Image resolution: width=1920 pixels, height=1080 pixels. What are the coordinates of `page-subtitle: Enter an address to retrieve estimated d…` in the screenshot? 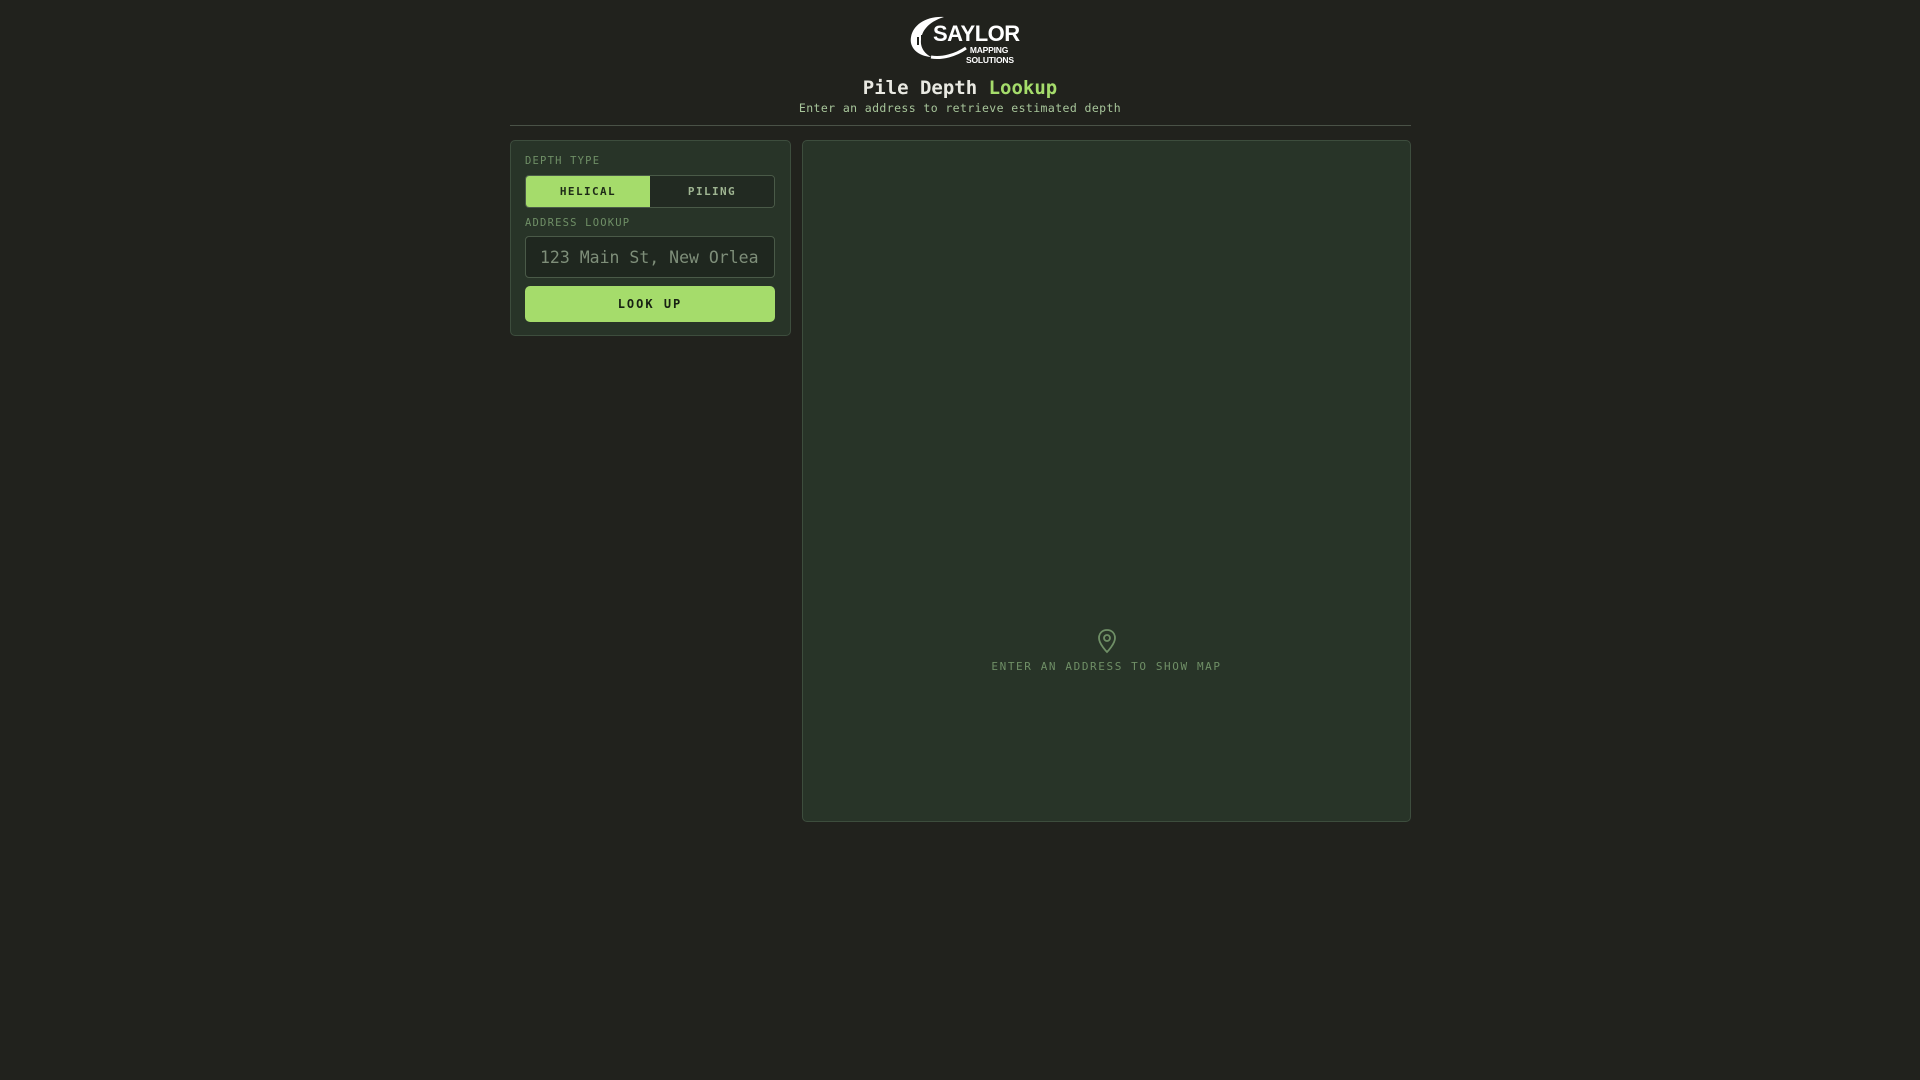 It's located at (960, 108).